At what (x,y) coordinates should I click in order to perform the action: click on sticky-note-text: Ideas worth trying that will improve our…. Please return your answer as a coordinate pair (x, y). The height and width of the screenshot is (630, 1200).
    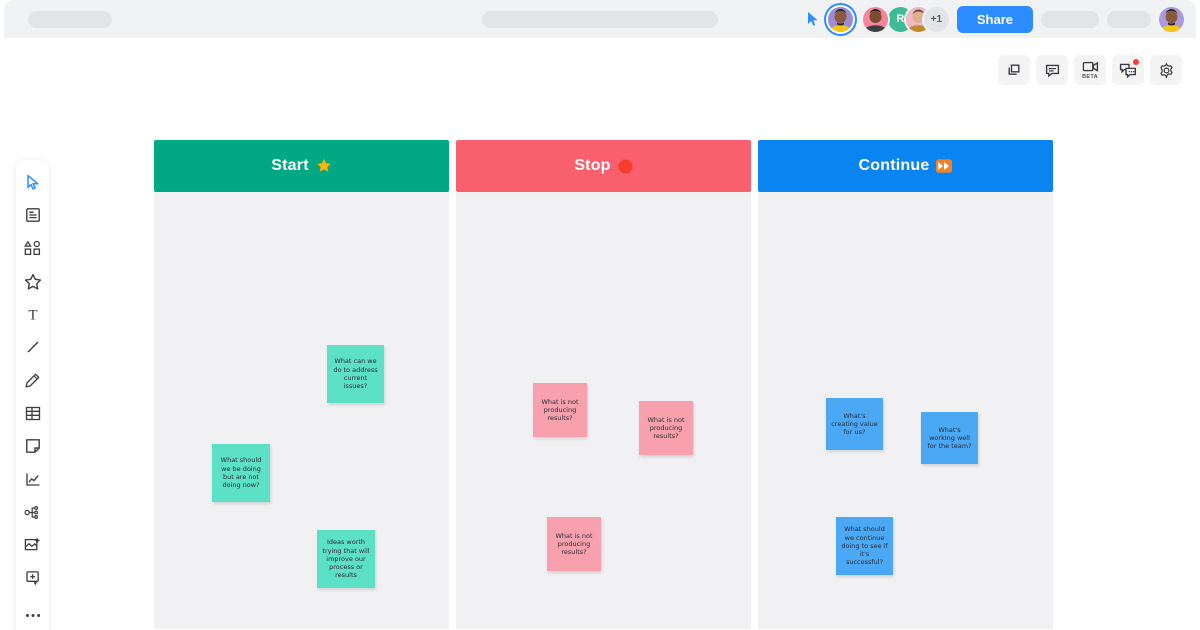
    Looking at the image, I should click on (346, 559).